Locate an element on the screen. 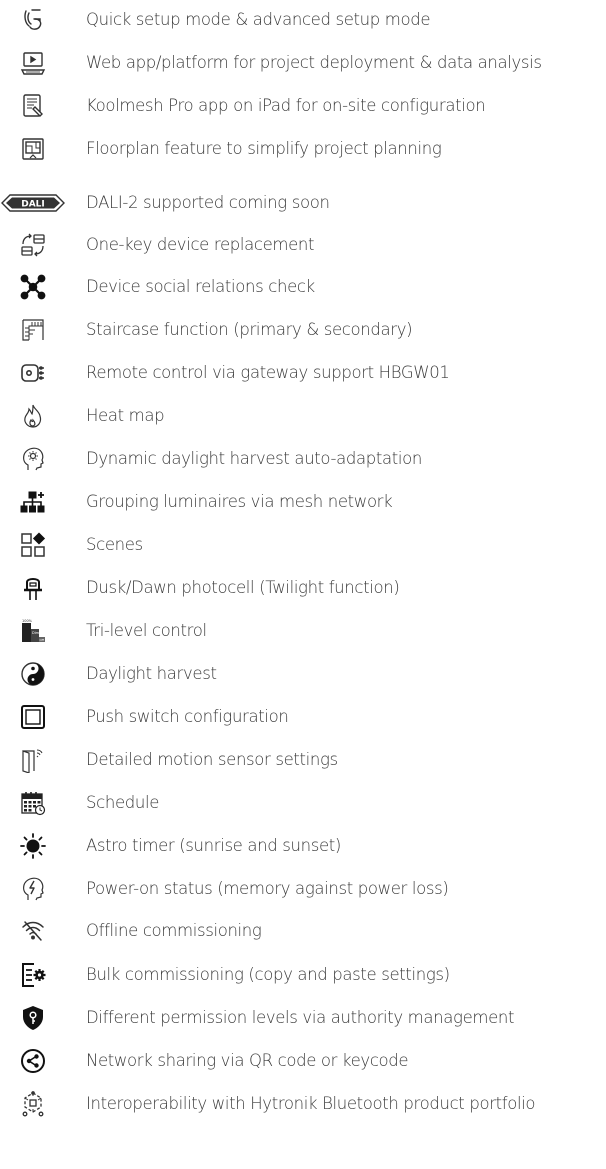 Image resolution: width=606 pixels, height=1169 pixels. list-item: Staircase function (primary & secondary) is located at coordinates (303, 330).